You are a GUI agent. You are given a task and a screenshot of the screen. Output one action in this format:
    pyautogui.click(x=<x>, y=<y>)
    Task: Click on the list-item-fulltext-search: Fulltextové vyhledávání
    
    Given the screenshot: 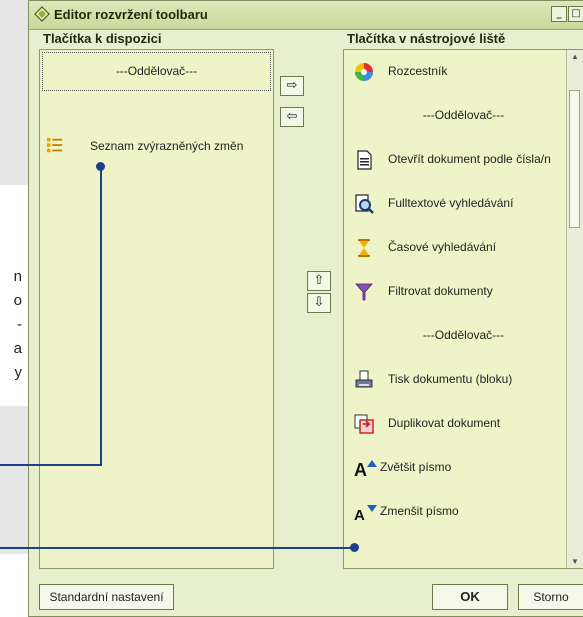 What is the action you would take?
    pyautogui.click(x=463, y=204)
    